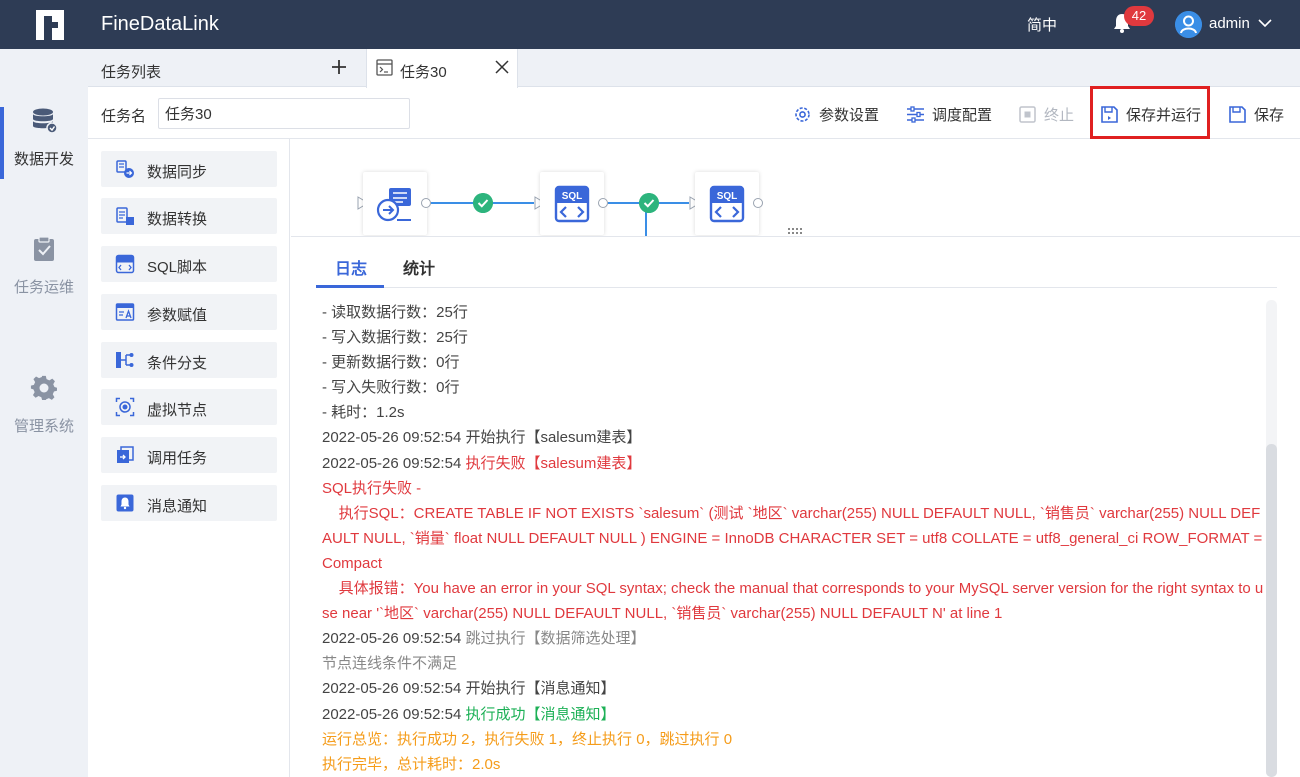 This screenshot has width=1300, height=777. What do you see at coordinates (363, 413) in the screenshot?
I see `log-line: - 耗时：1.2s` at bounding box center [363, 413].